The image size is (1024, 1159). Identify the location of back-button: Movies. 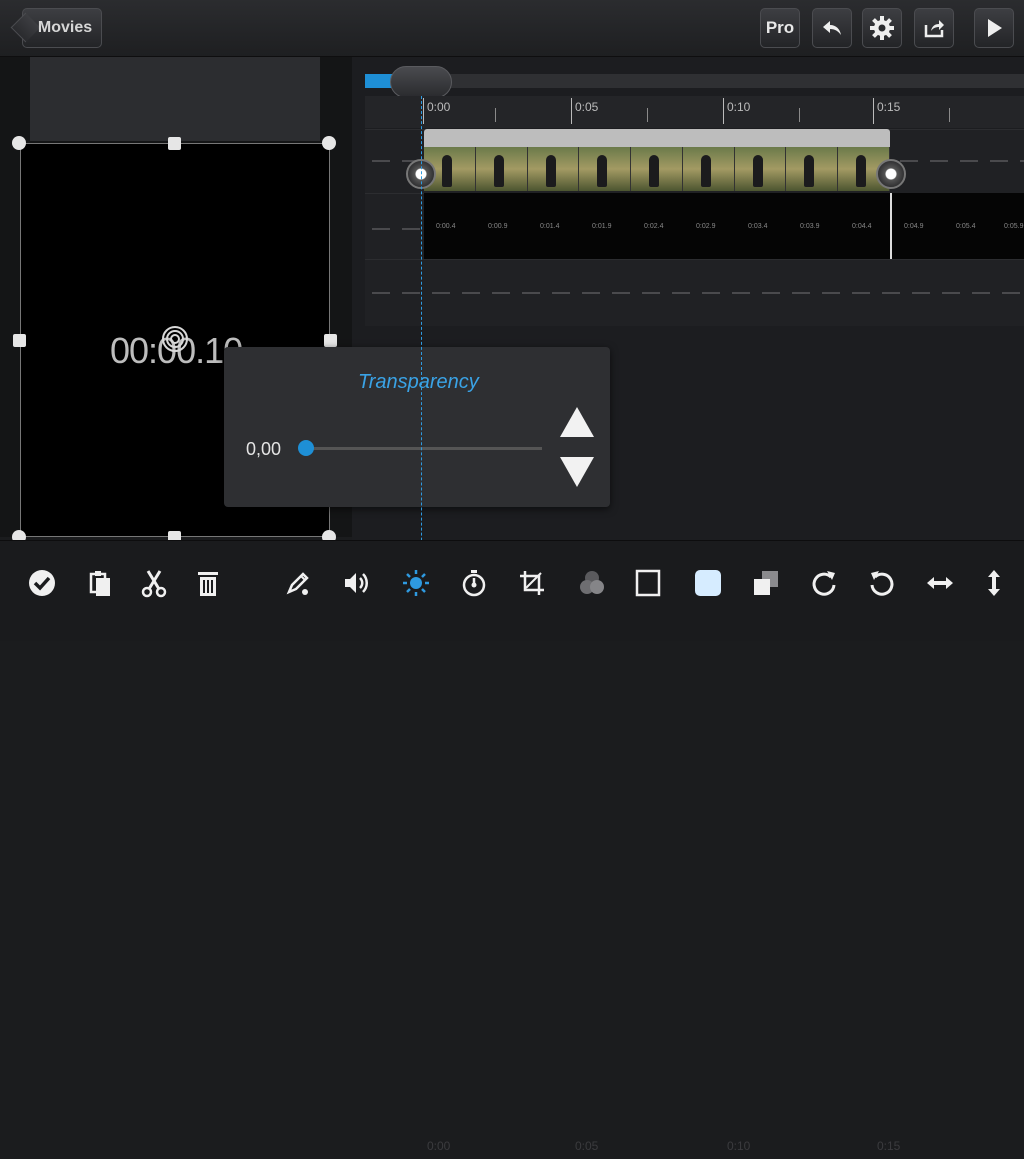
(56, 28).